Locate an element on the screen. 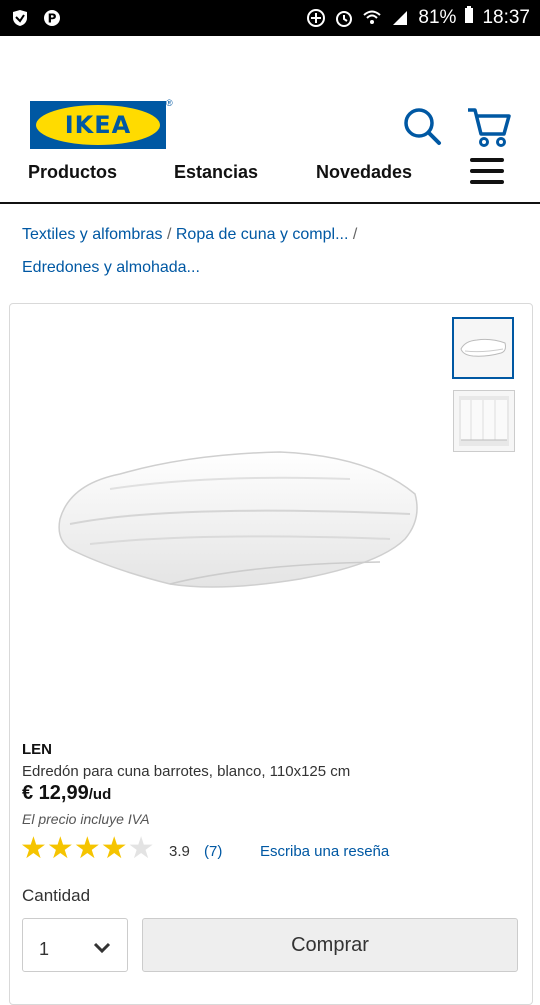 The width and height of the screenshot is (540, 1005). wifi-icon is located at coordinates (372, 18).